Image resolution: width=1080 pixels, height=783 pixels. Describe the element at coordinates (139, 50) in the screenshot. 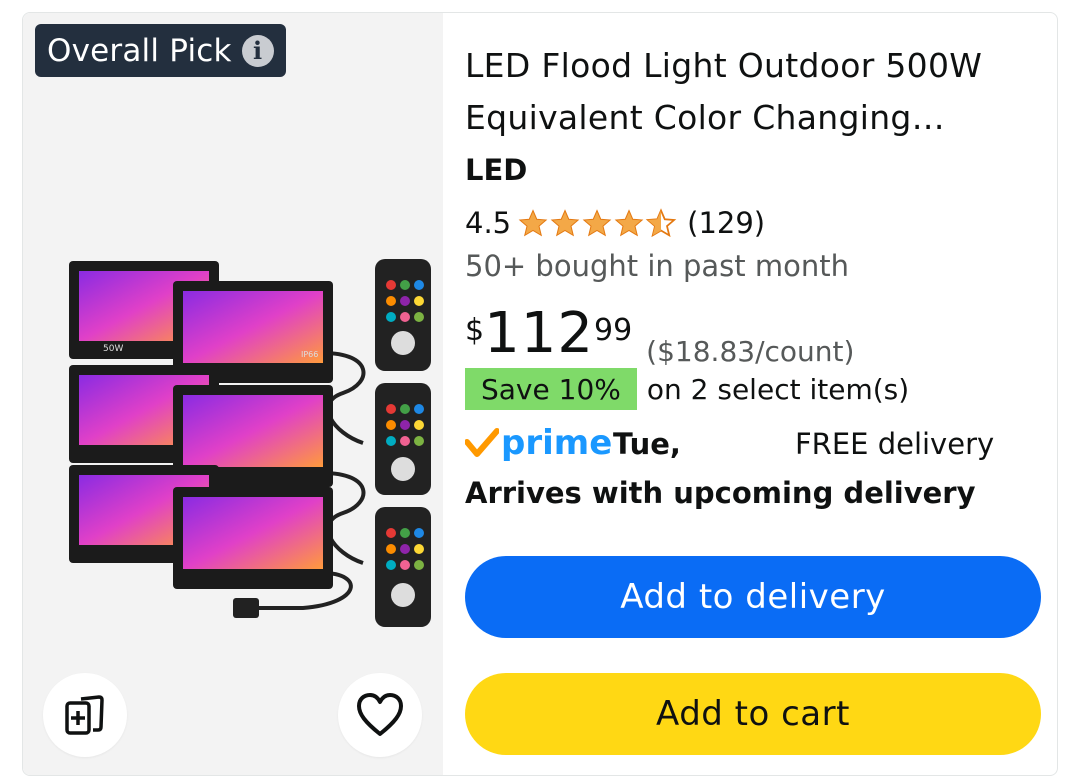

I see `badge-label: Overall Pick` at that location.